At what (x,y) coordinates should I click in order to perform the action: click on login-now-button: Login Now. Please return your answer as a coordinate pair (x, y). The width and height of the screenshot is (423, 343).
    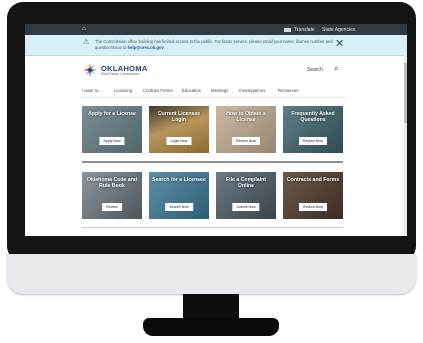
    Looking at the image, I should click on (179, 141).